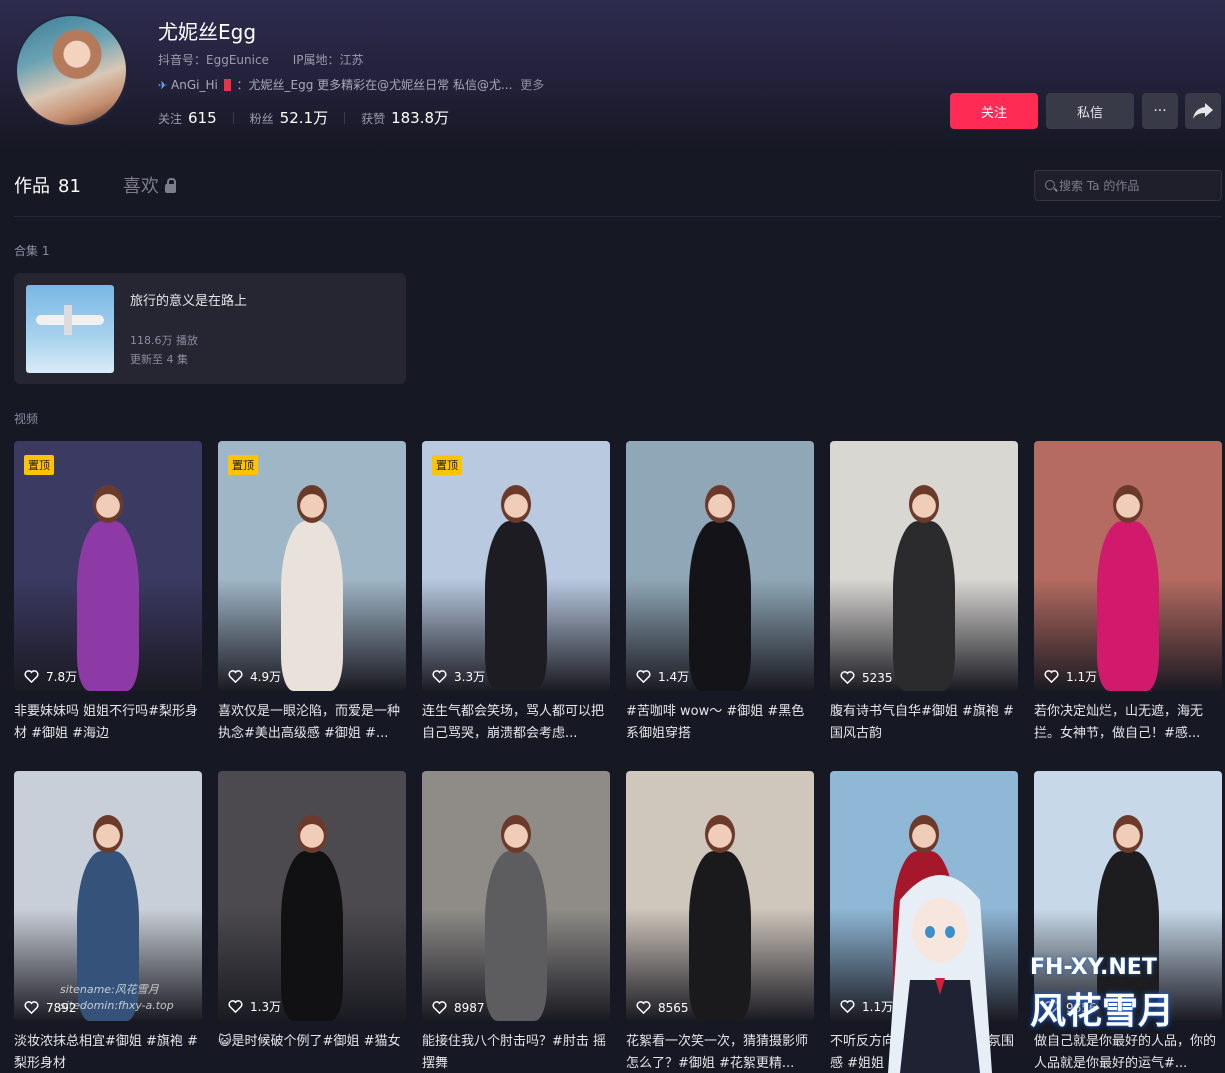  Describe the element at coordinates (159, 359) in the screenshot. I see `collection-update: 更新至 4 集` at that location.